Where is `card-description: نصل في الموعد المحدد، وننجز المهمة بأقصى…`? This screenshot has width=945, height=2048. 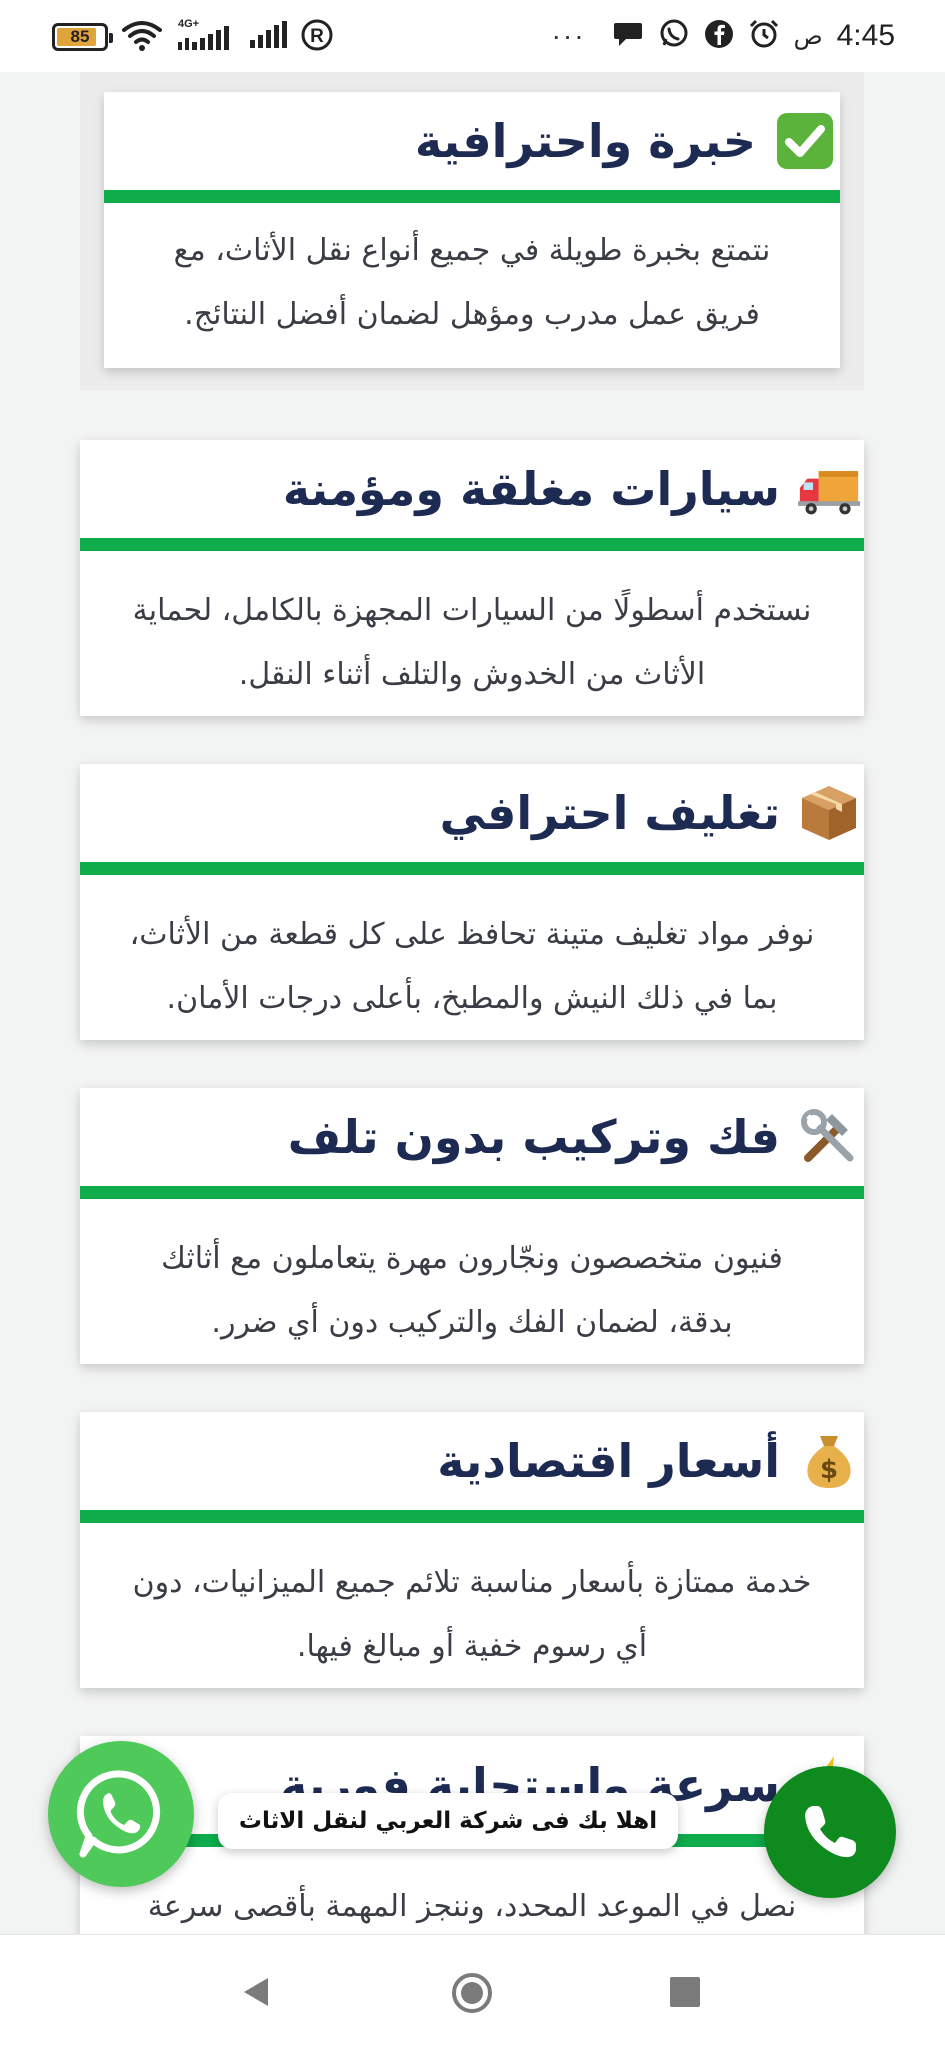 card-description: نصل في الموعد المحدد، وننجز المهمة بأقصى… is located at coordinates (472, 1893).